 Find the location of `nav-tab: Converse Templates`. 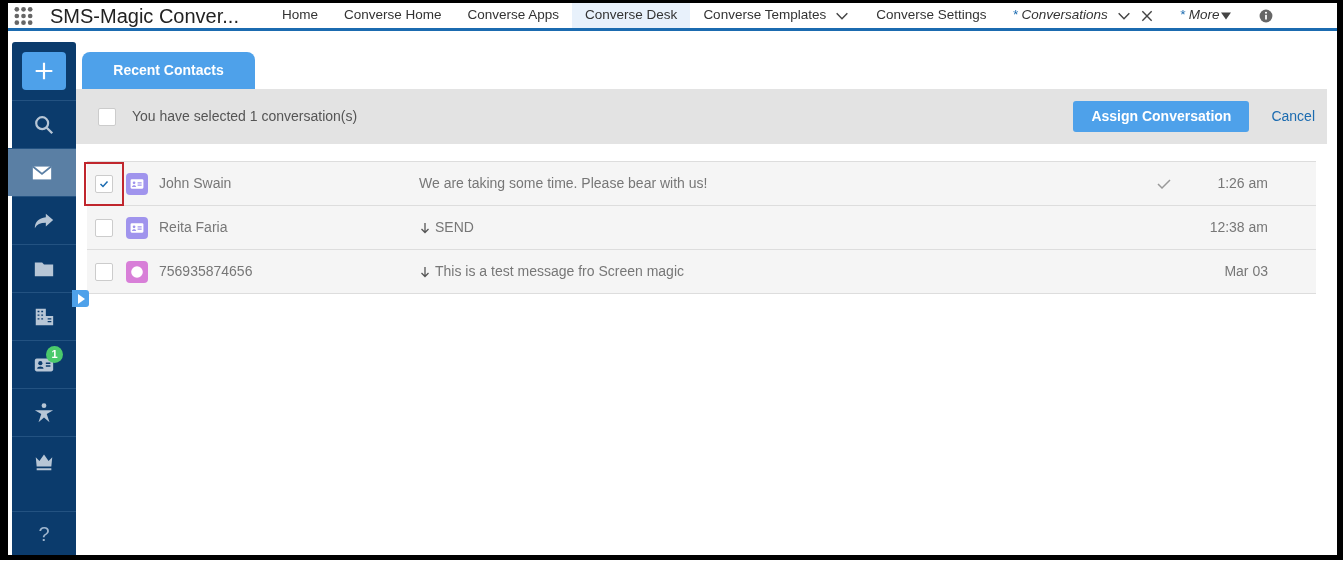

nav-tab: Converse Templates is located at coordinates (777, 15).